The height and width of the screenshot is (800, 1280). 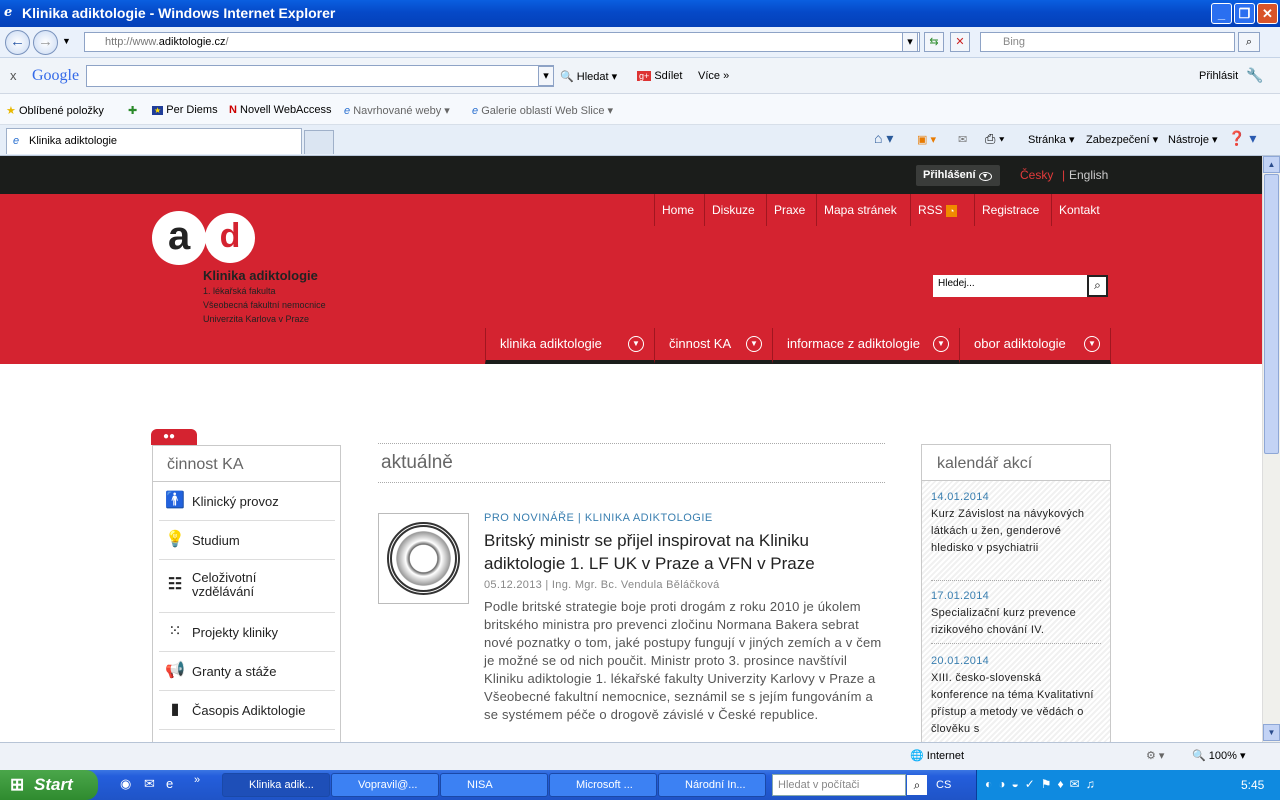 What do you see at coordinates (49, 785) in the screenshot?
I see `start-button: ⊞ Start` at bounding box center [49, 785].